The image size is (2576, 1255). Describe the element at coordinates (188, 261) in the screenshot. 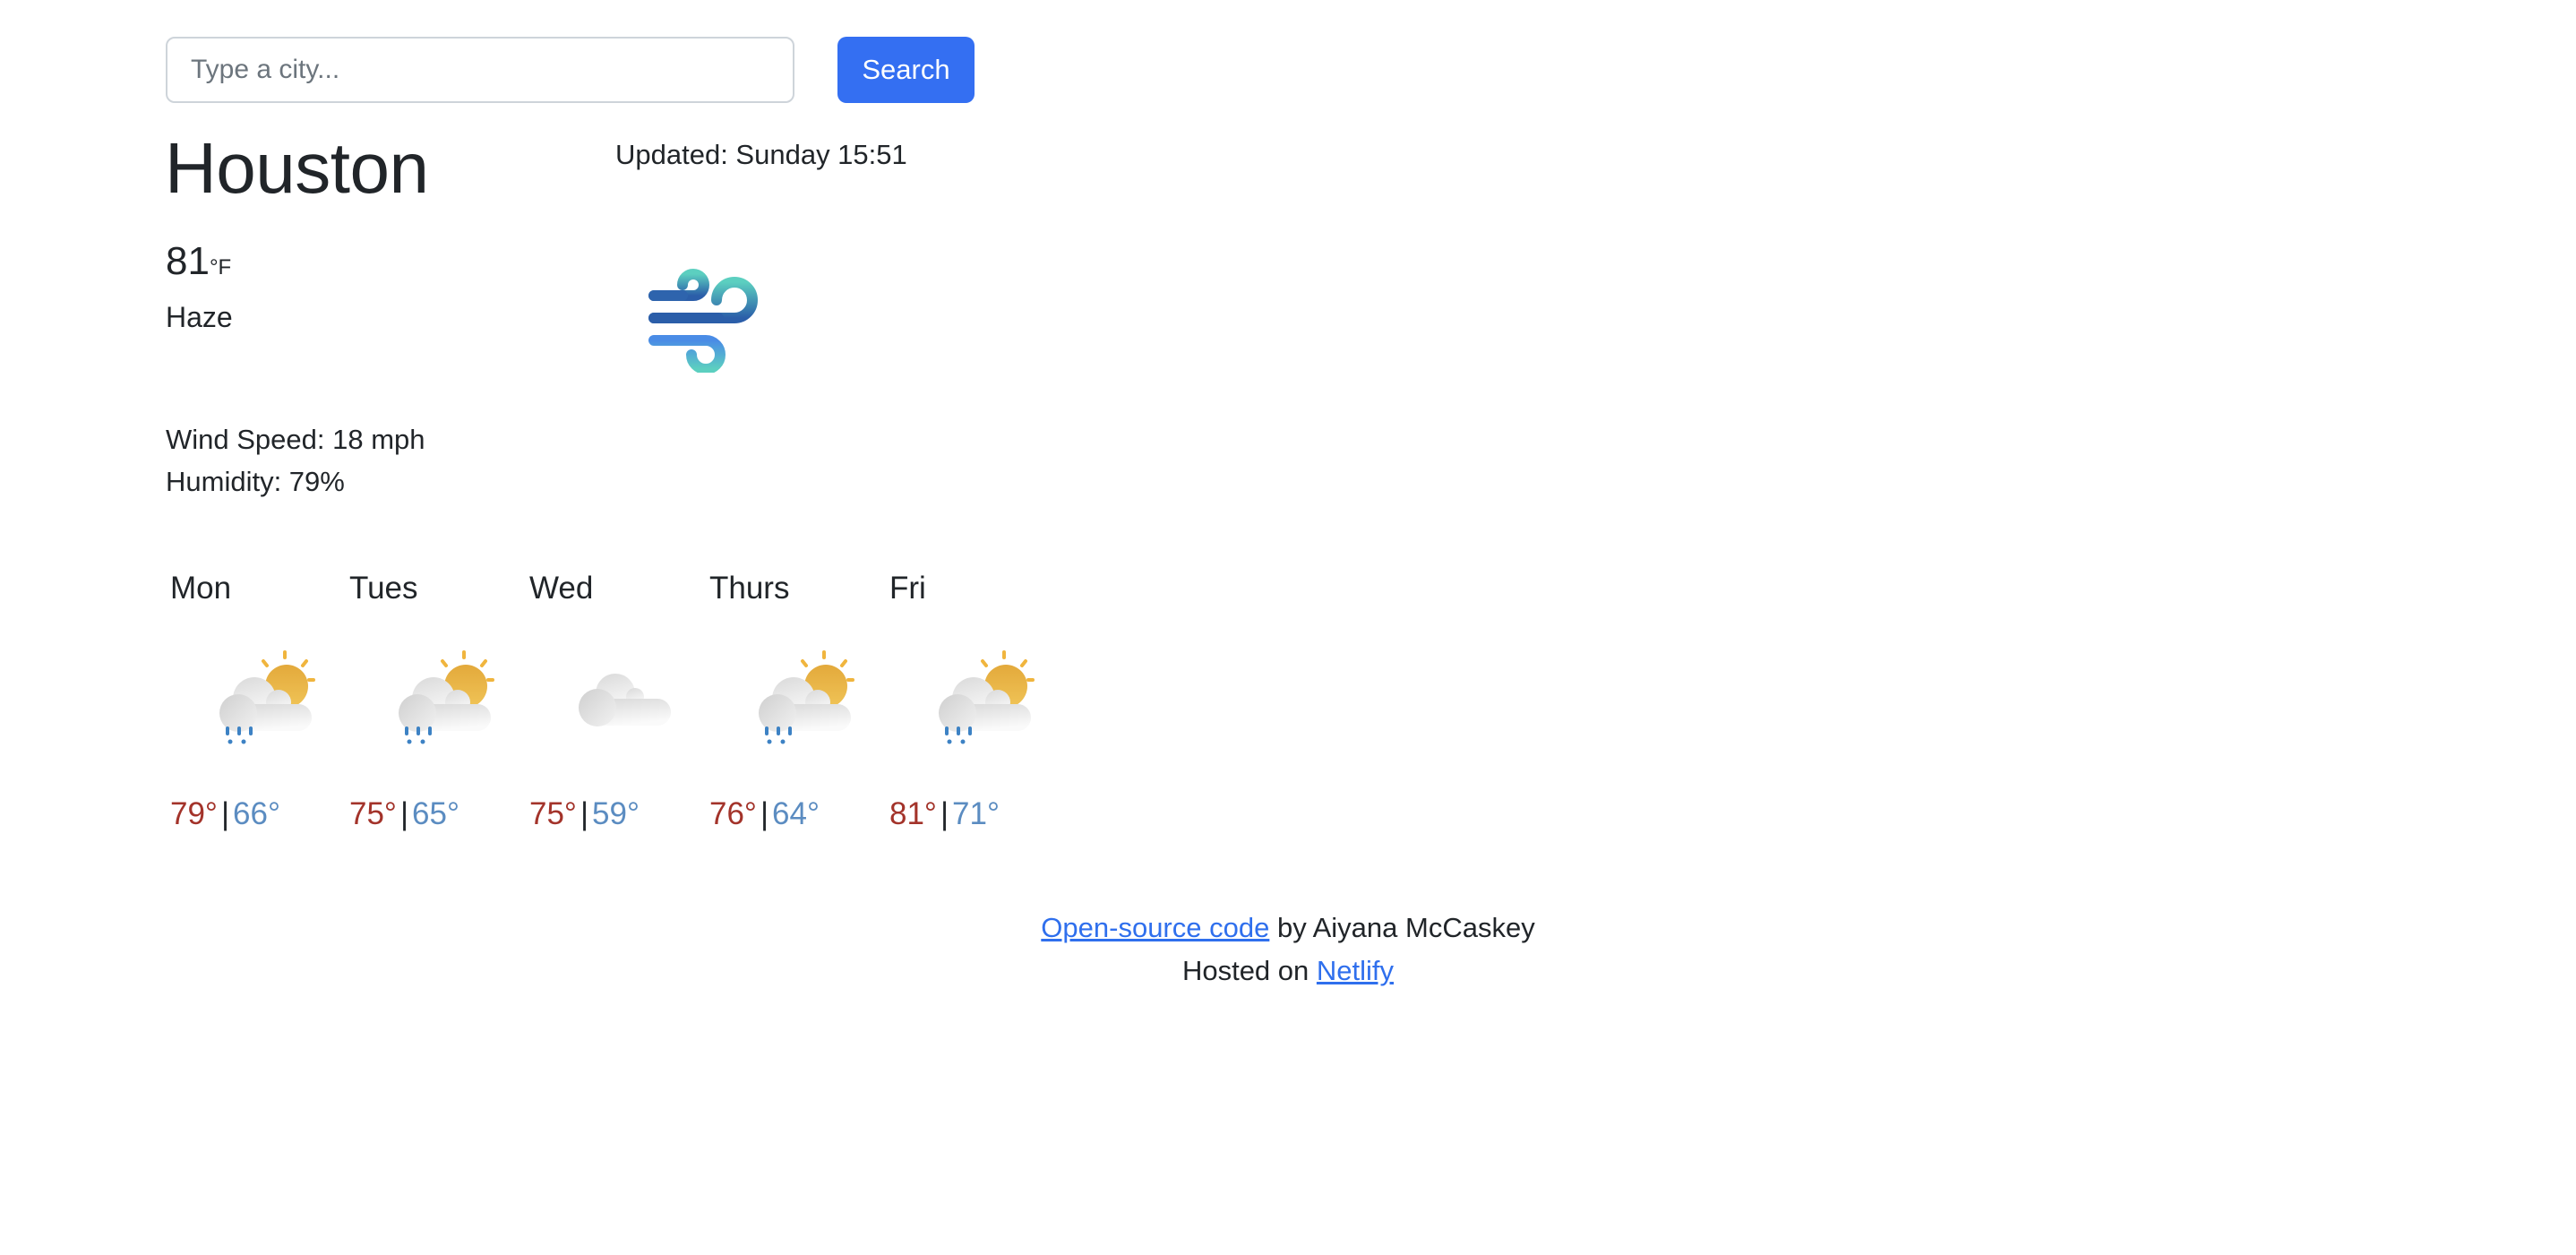

I see `temperature-value: 81` at that location.